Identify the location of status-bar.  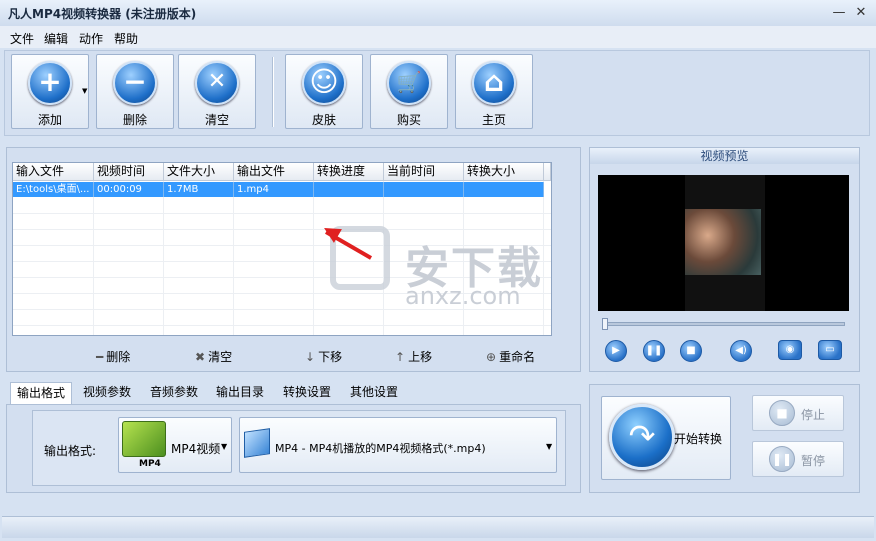
(438, 527).